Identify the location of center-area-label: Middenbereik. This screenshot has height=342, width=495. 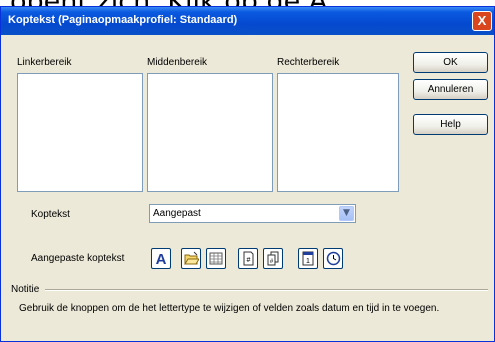
(177, 62).